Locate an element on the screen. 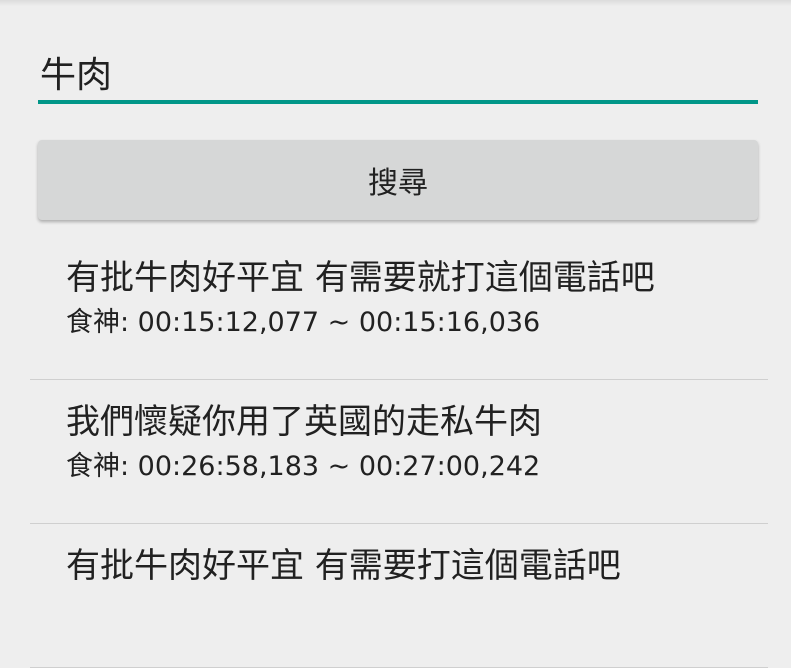  search-button: 搜尋 is located at coordinates (398, 180).